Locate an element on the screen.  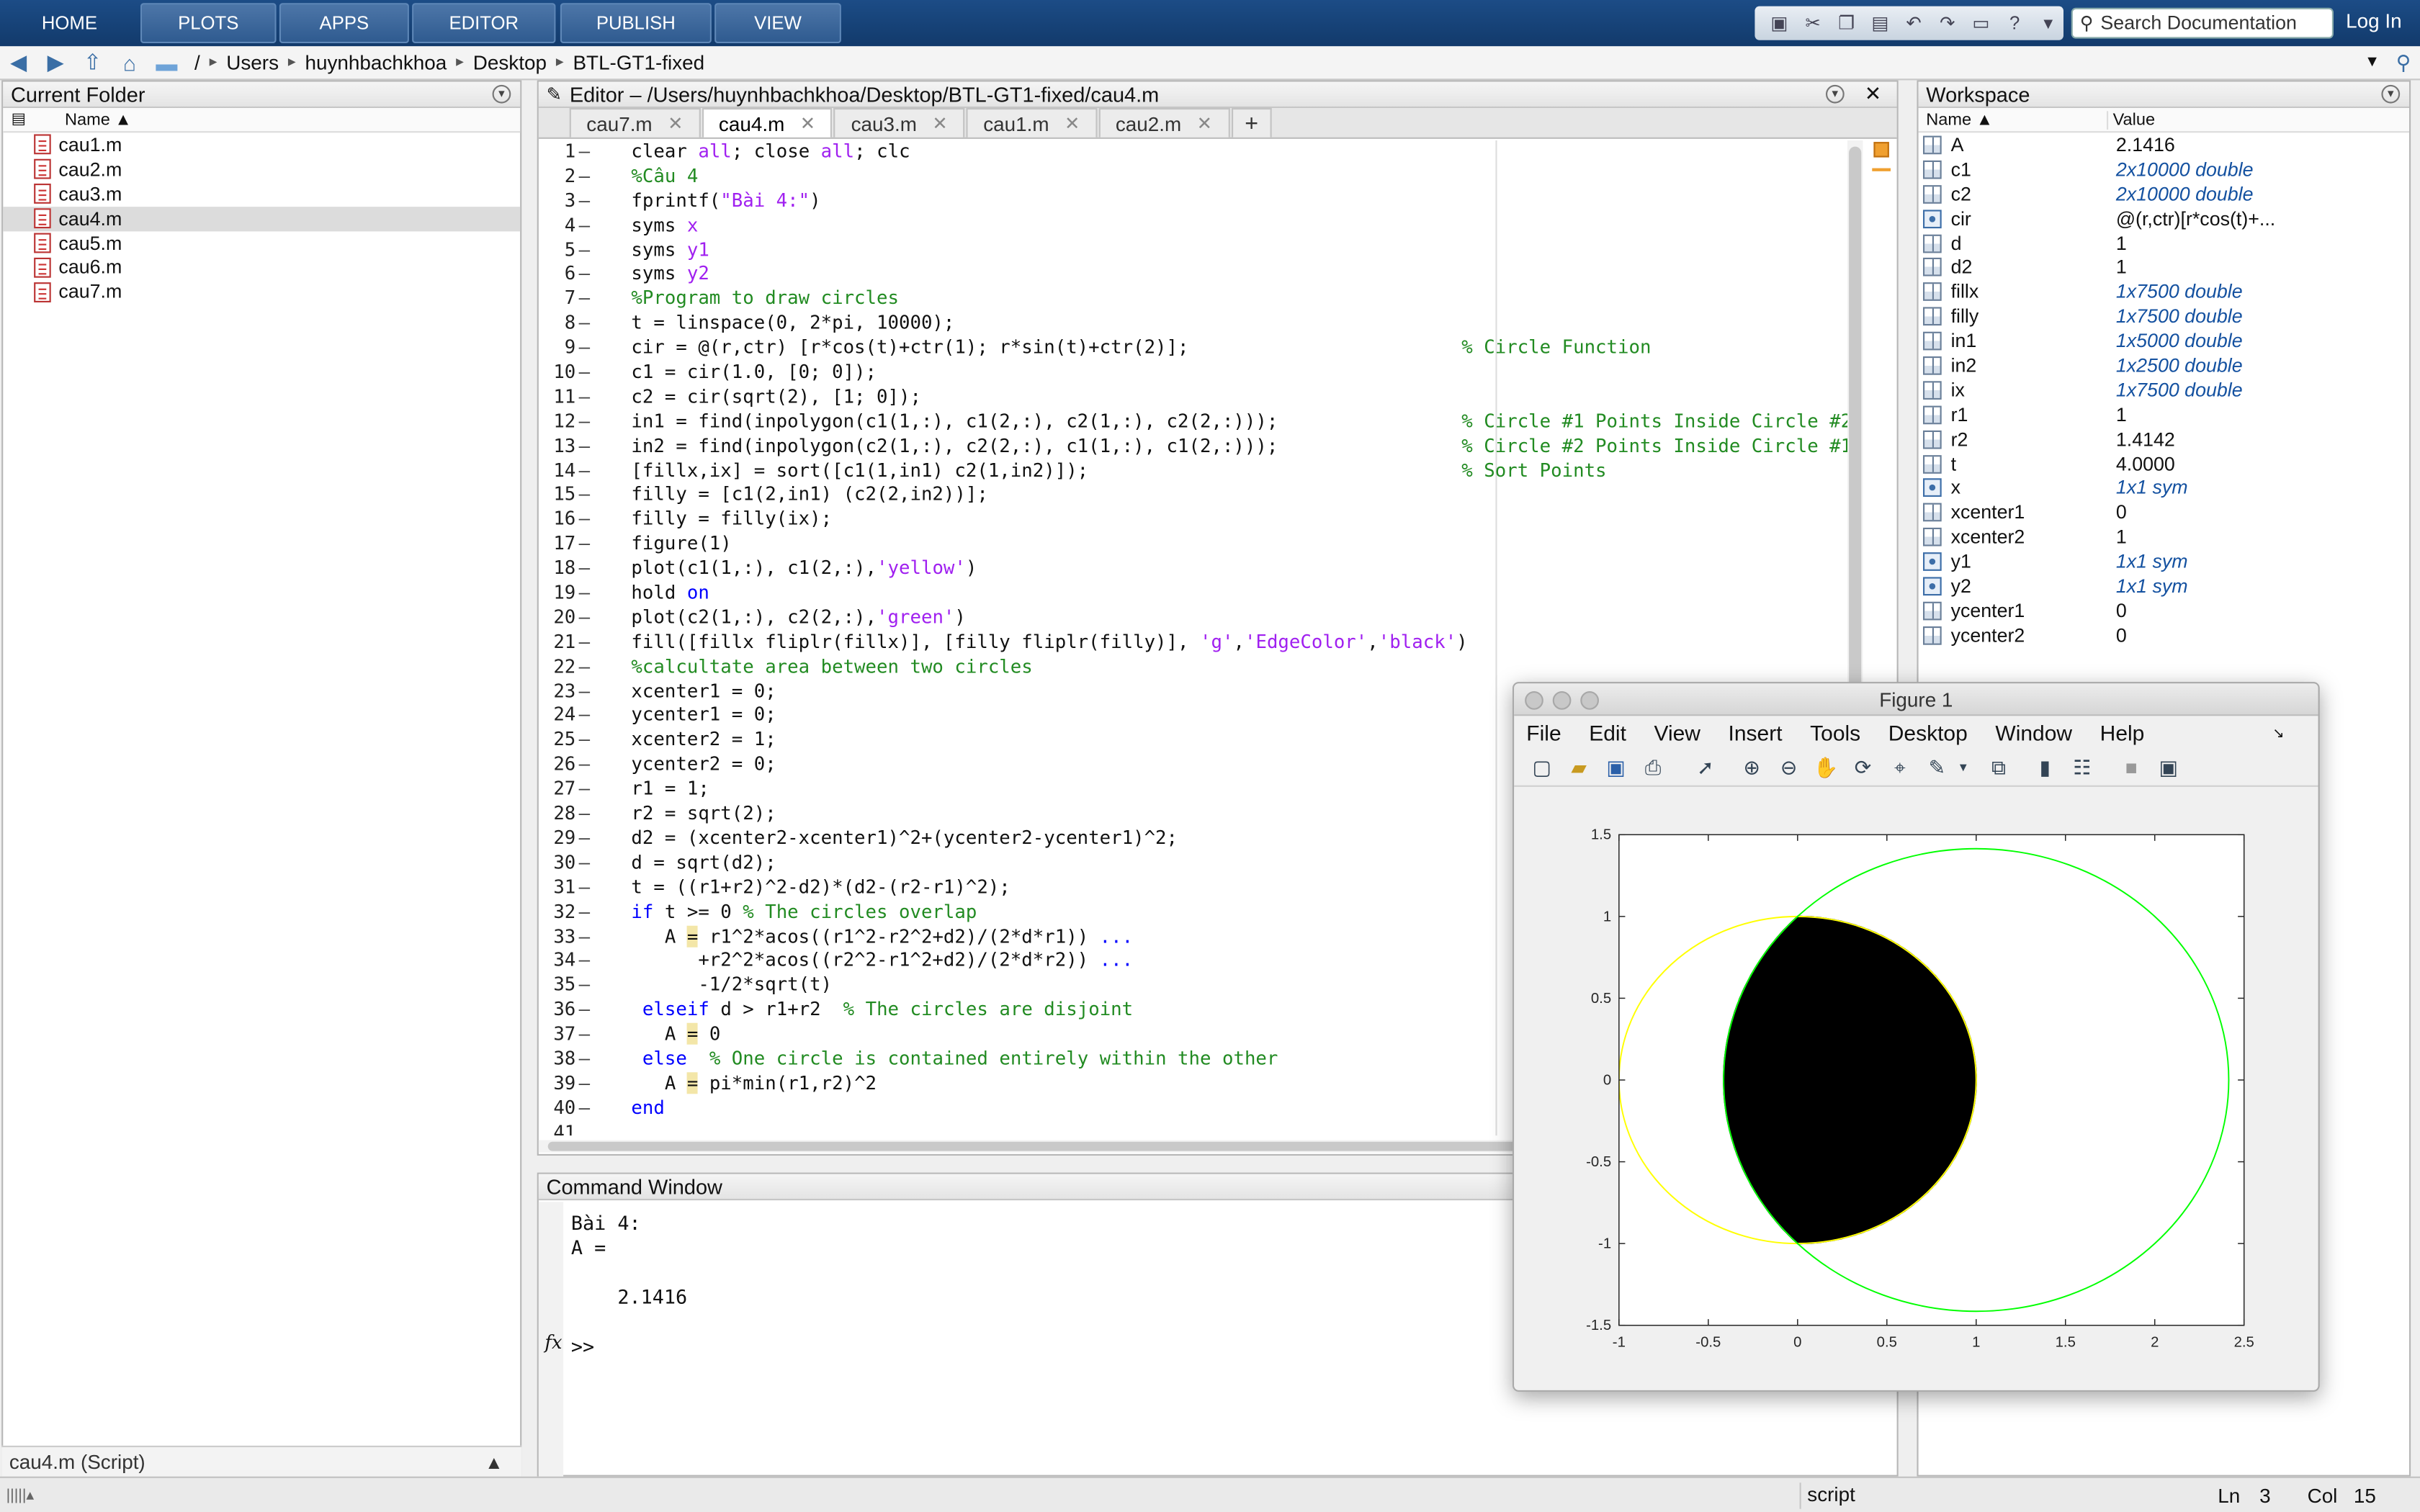
code-line: 16– filly = filly(ix); is located at coordinates (1202, 520).